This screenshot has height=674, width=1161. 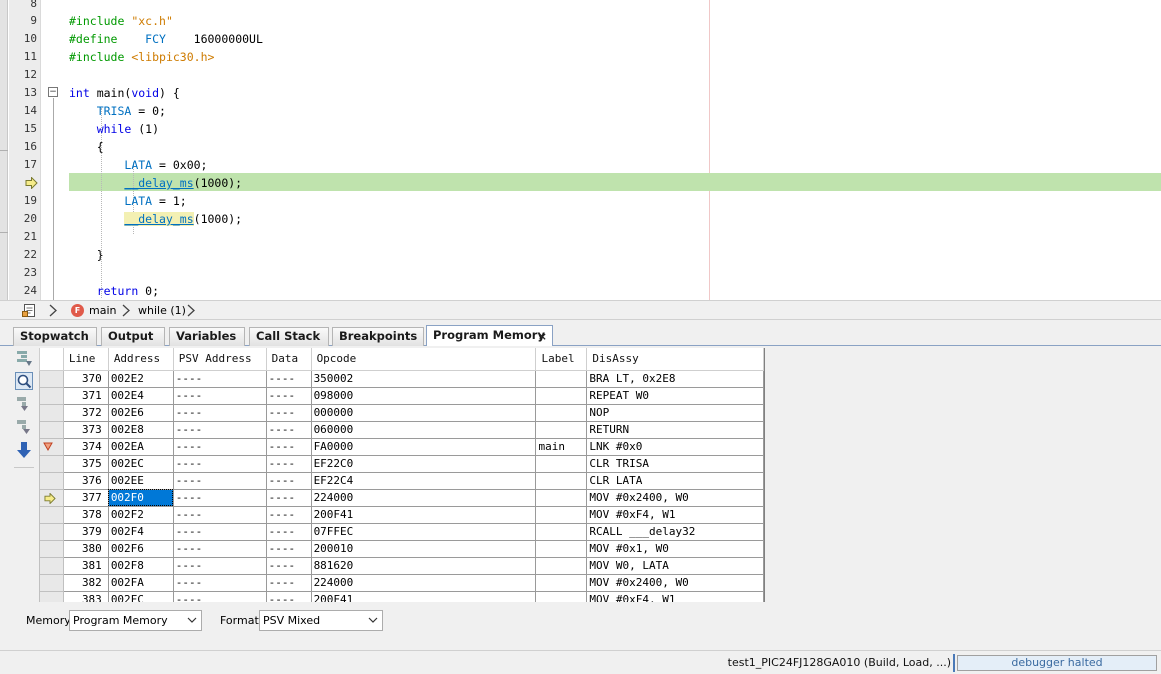 What do you see at coordinates (423, 463) in the screenshot?
I see `cell-opcode: EF22C0` at bounding box center [423, 463].